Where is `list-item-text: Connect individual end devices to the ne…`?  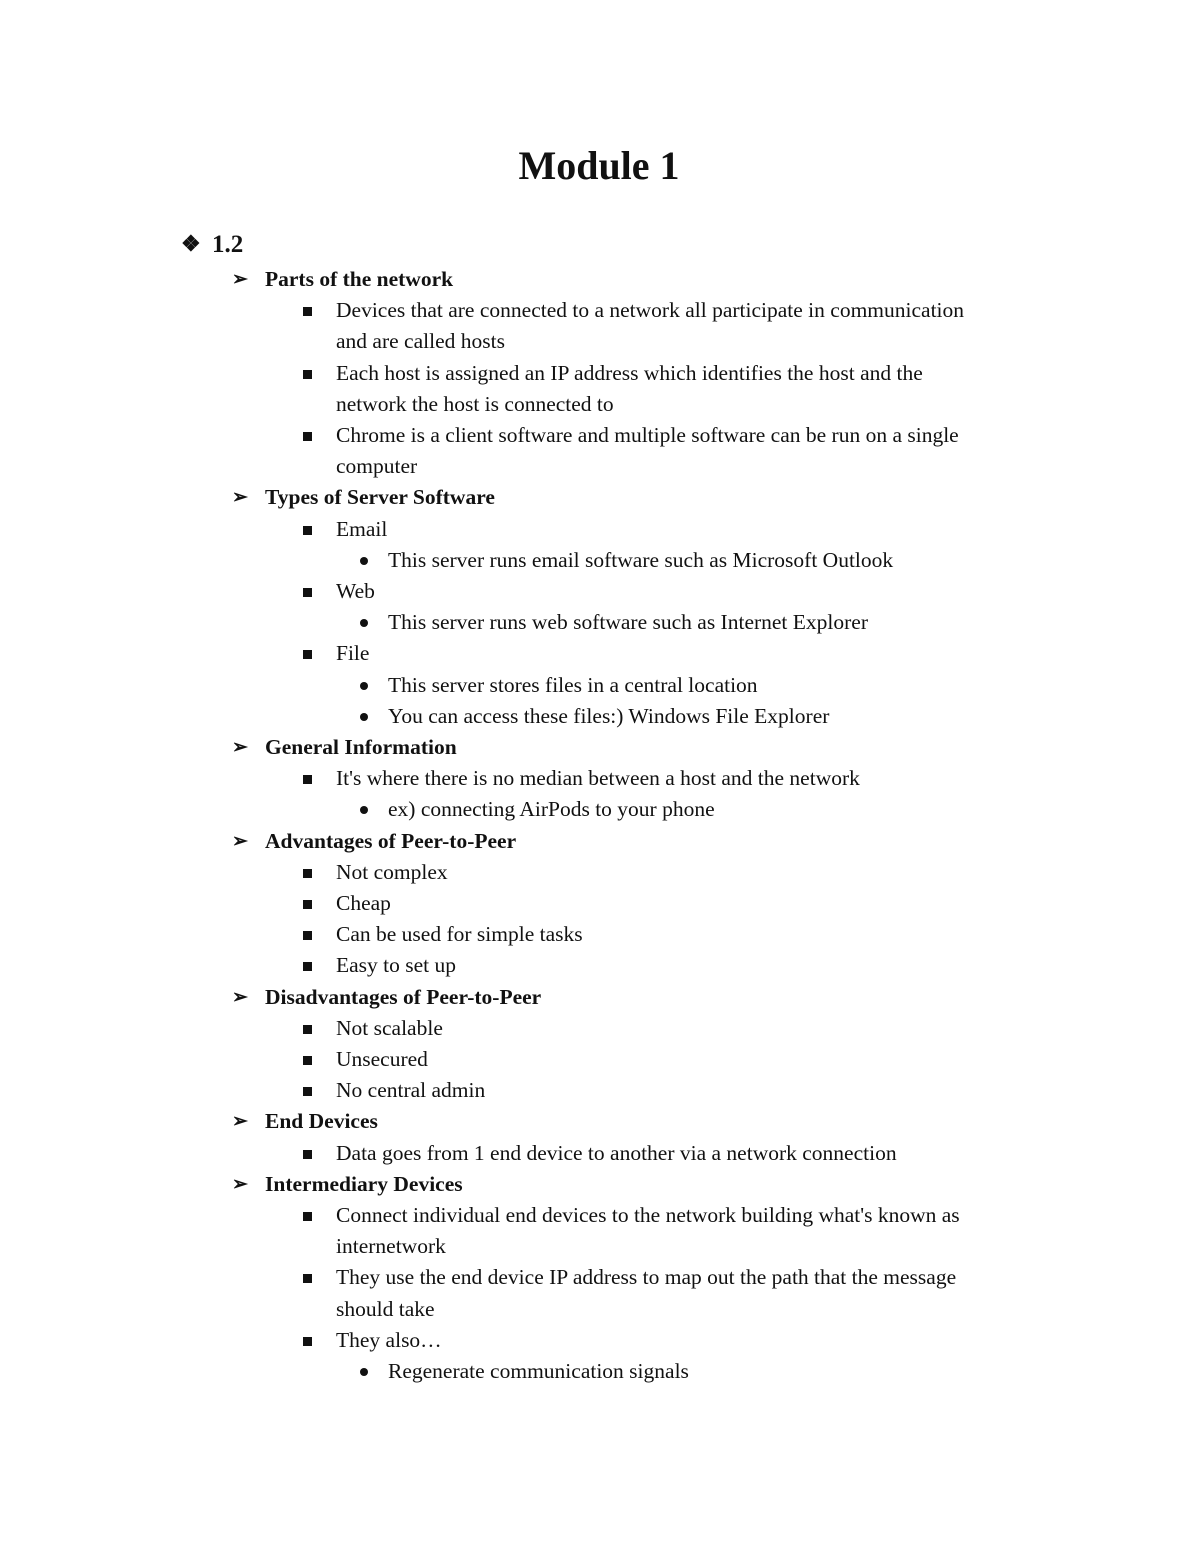 list-item-text: Connect individual end devices to the ne… is located at coordinates (648, 1215).